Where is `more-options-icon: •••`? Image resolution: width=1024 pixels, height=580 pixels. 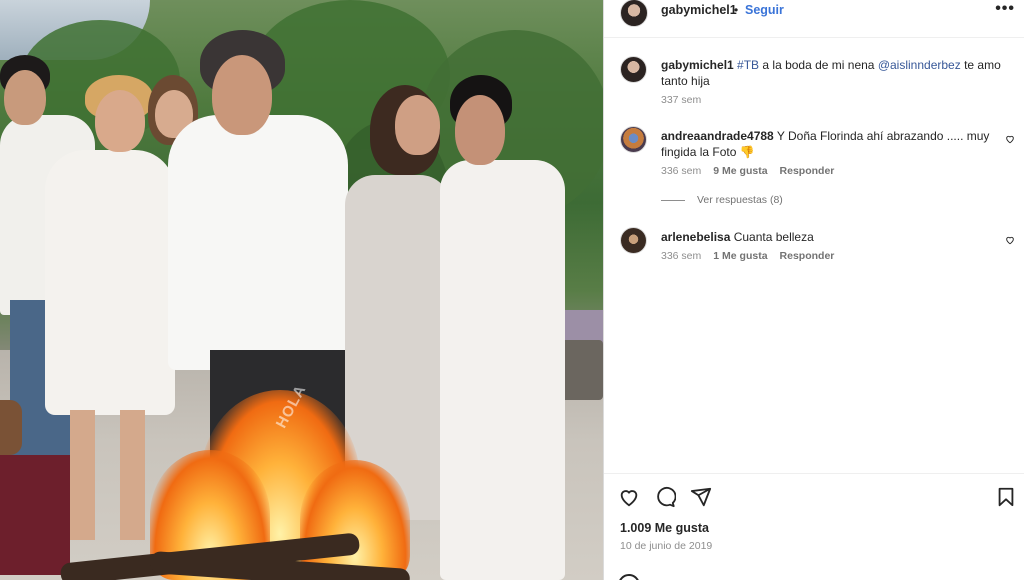
more-options-icon: ••• is located at coordinates (1005, 9).